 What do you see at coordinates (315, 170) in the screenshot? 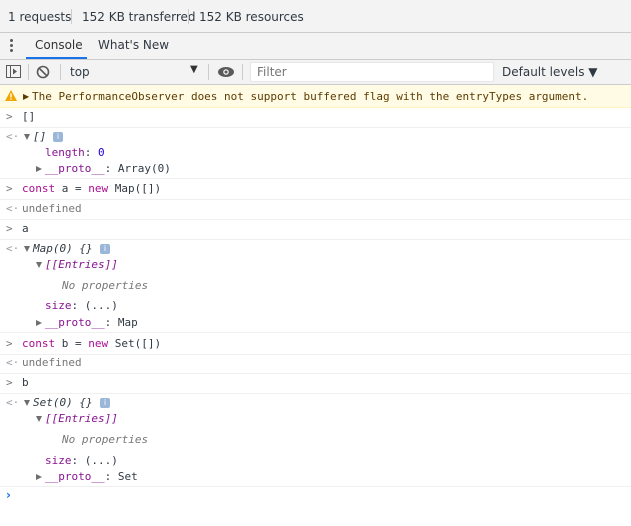
I see `property-row: __proto__: Array(0)` at bounding box center [315, 170].